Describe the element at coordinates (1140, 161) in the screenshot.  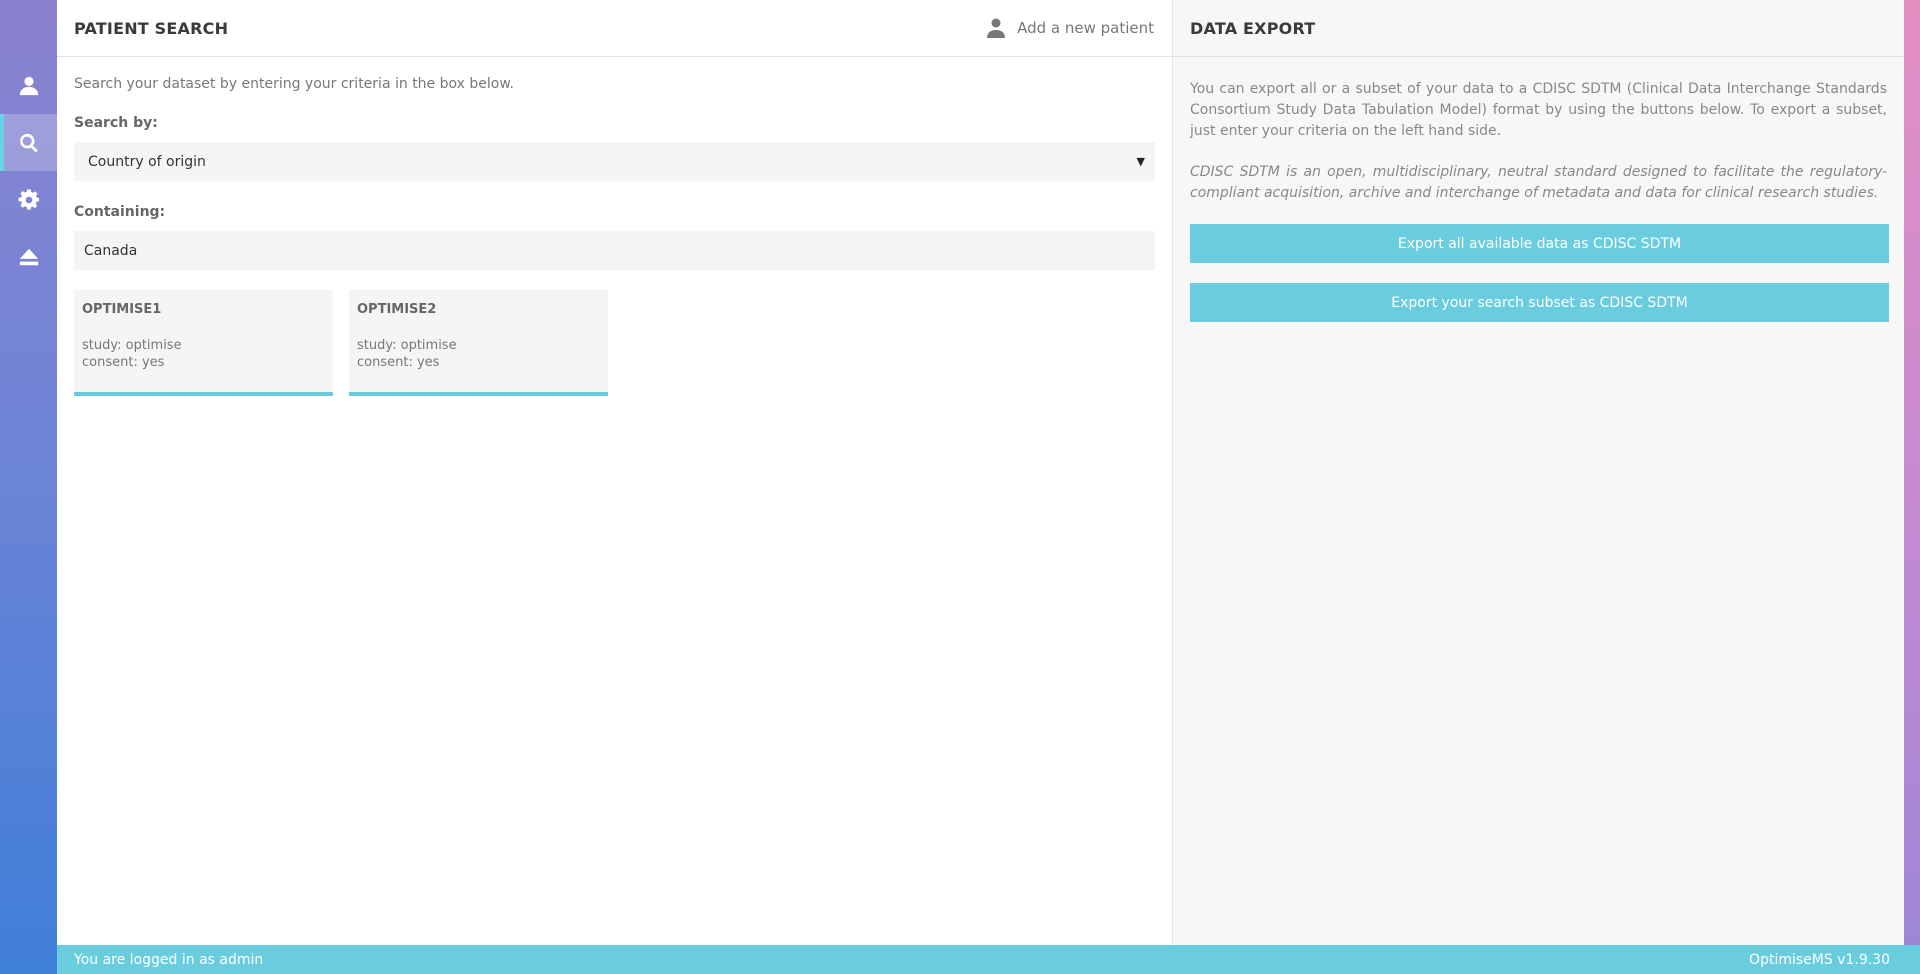
I see `caret-down-icon: ▼` at that location.